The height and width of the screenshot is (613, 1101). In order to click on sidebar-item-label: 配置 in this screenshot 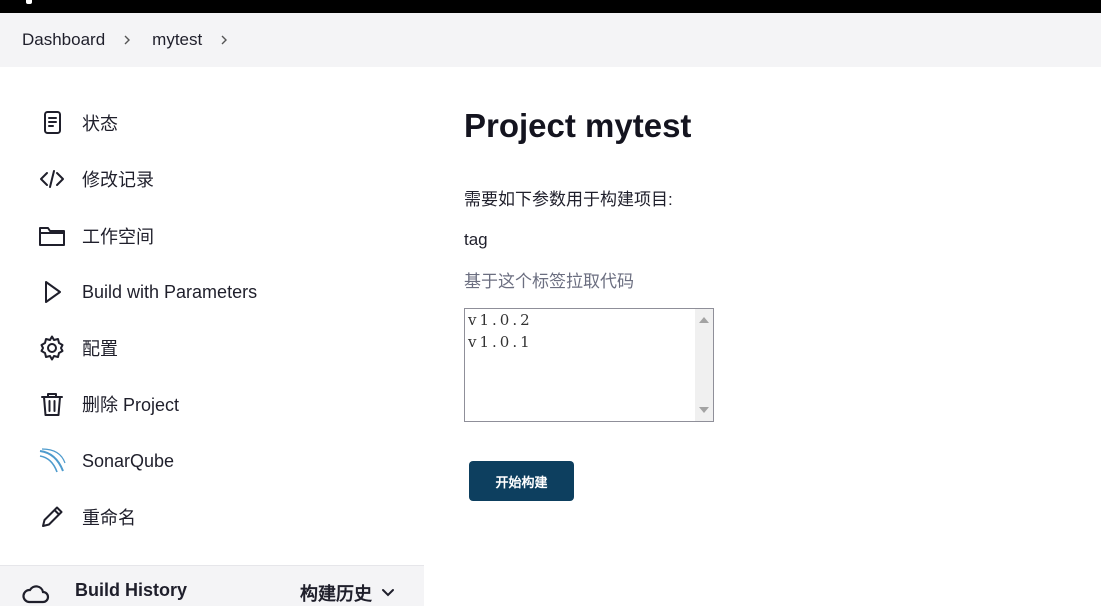, I will do `click(100, 349)`.